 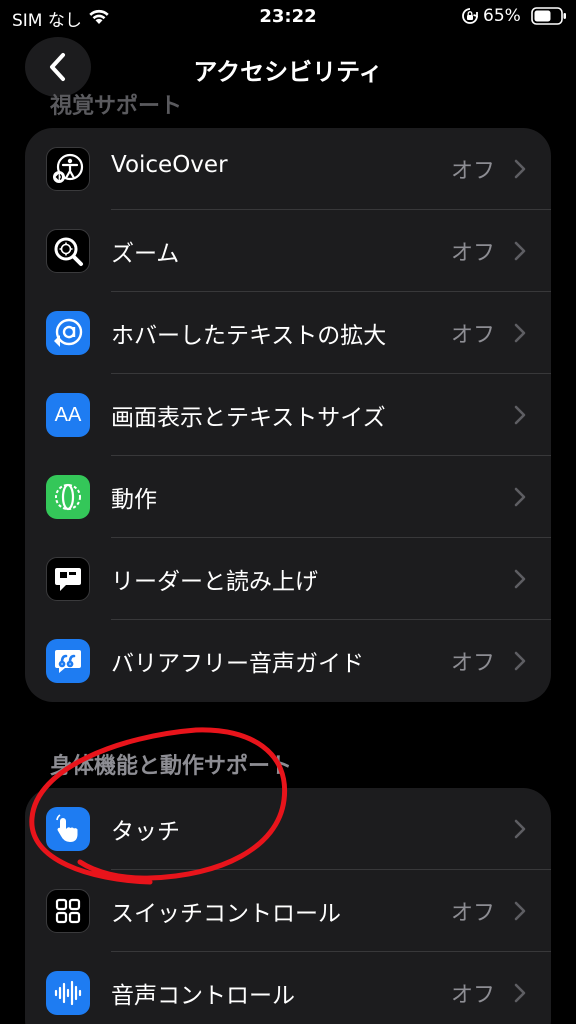 What do you see at coordinates (68, 169) in the screenshot?
I see `voiceover-icon` at bounding box center [68, 169].